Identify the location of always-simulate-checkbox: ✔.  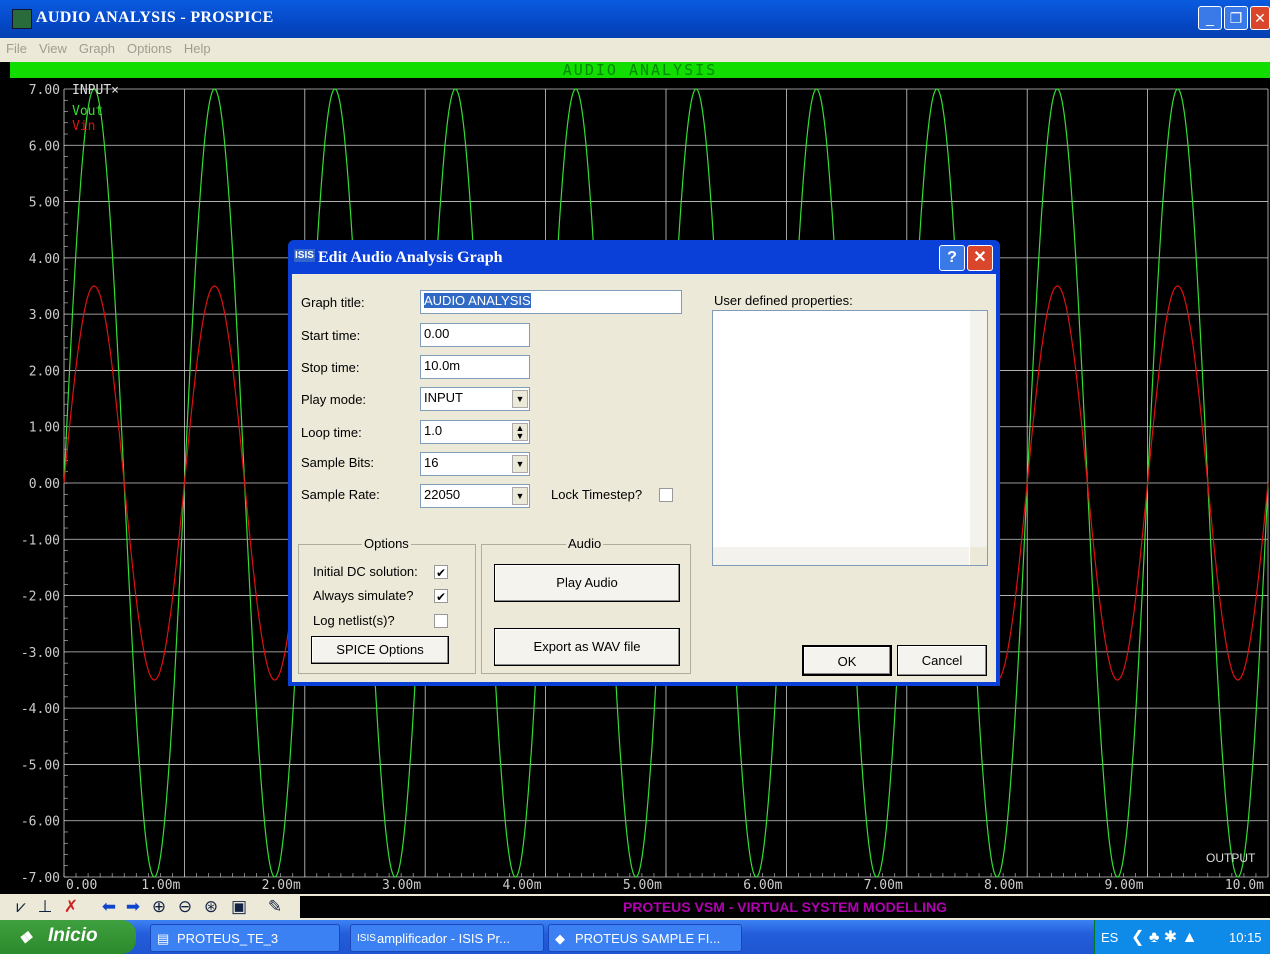
(441, 596).